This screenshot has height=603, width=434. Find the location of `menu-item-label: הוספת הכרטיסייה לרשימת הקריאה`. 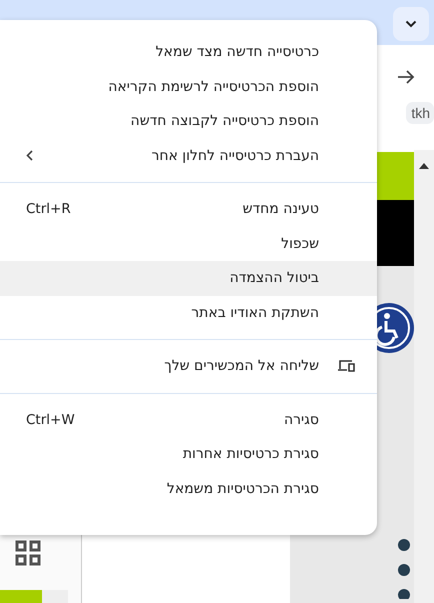

menu-item-label: הוספת הכרטיסייה לרשימת הקריאה is located at coordinates (213, 86).